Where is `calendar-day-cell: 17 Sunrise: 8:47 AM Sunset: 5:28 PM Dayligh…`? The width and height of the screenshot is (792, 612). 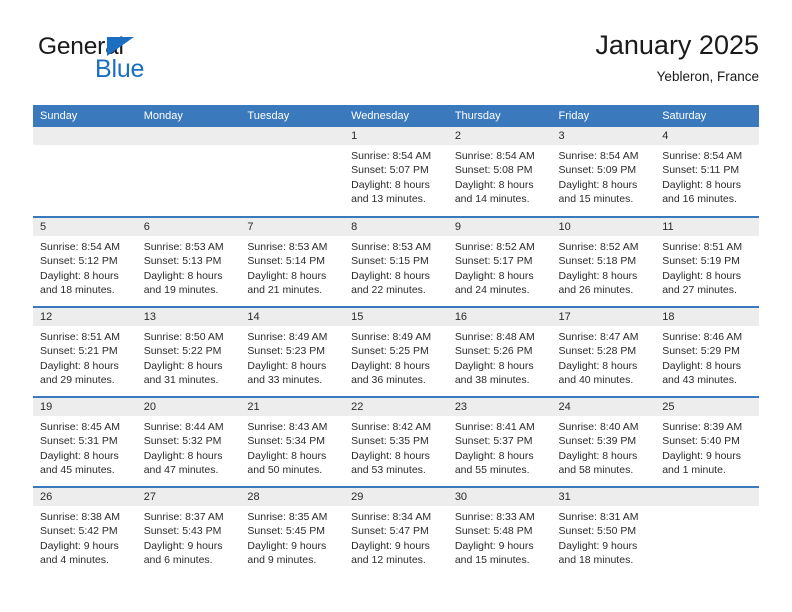
calendar-day-cell: 17 Sunrise: 8:47 AM Sunset: 5:28 PM Dayligh… is located at coordinates (603, 351).